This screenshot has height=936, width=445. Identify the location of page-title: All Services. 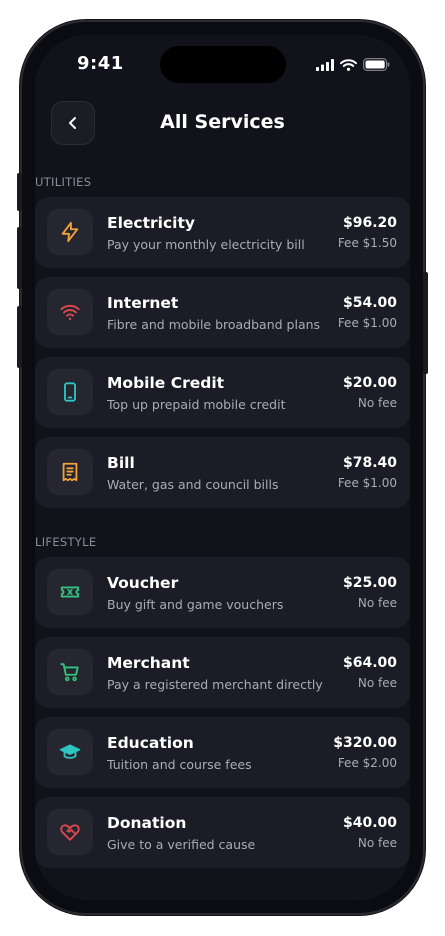
(222, 122).